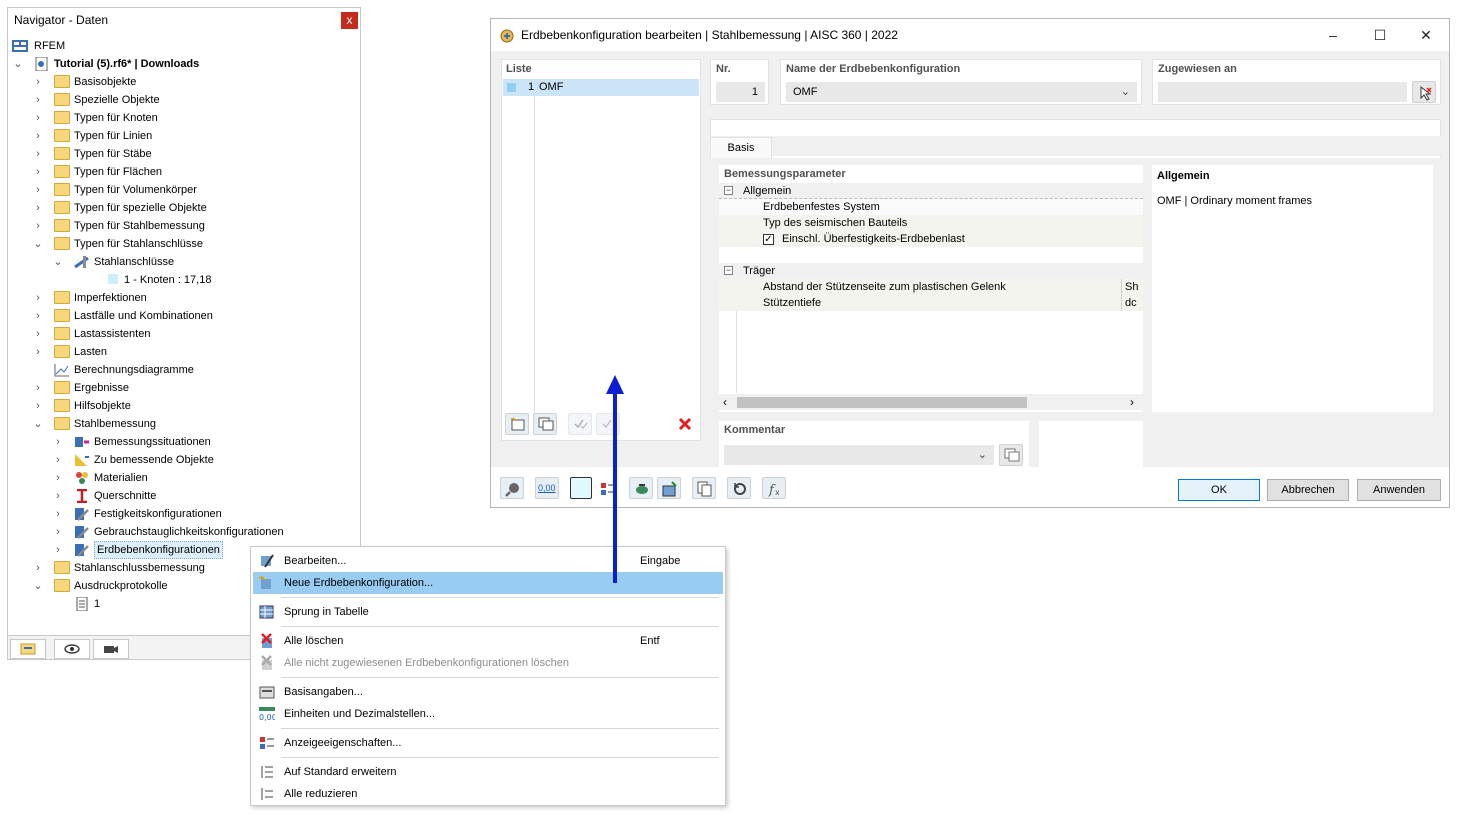  Describe the element at coordinates (931, 271) in the screenshot. I see `param-group-traeger: − Träger` at that location.